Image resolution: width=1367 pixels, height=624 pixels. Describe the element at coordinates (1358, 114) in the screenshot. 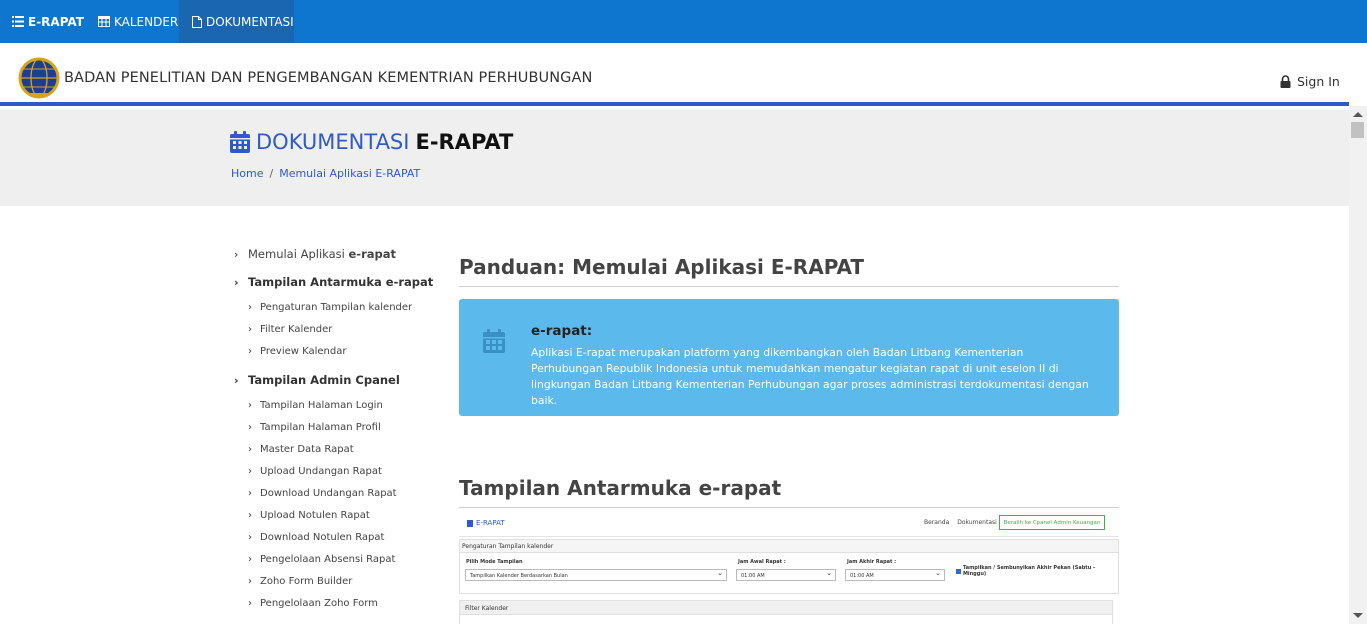

I see `scroll-up-arrow` at that location.